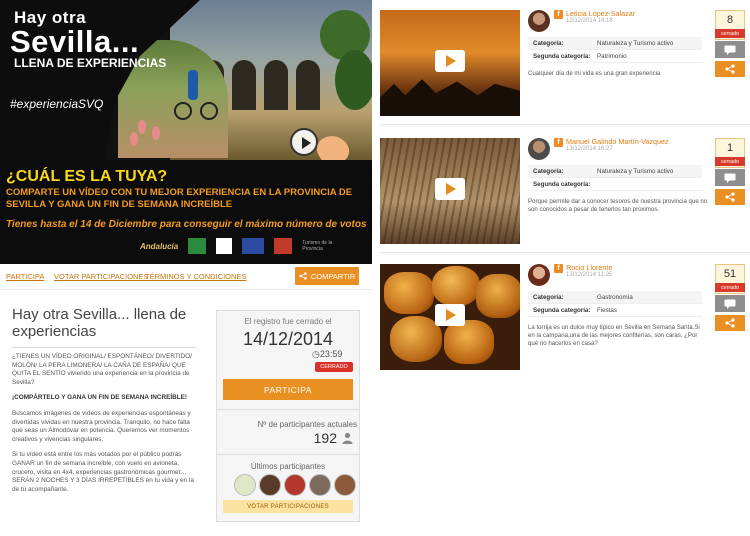 The width and height of the screenshot is (750, 536). I want to click on sponsor-logos: Andalucía Turismo de la Provincia, so click(241, 246).